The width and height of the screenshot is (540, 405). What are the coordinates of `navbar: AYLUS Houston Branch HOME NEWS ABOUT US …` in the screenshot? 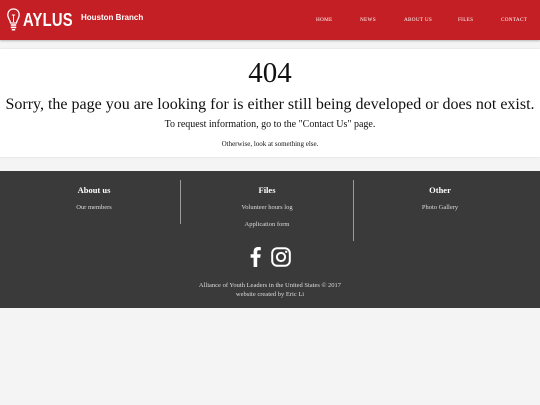 It's located at (270, 20).